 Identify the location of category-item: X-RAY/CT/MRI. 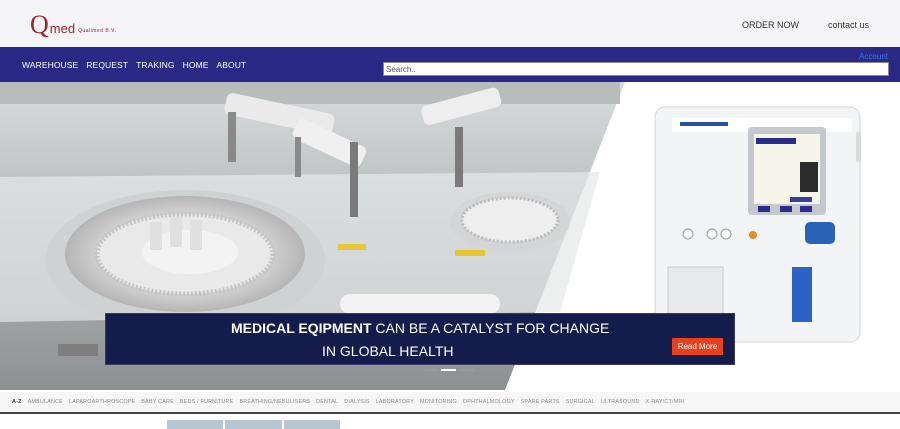
(665, 402).